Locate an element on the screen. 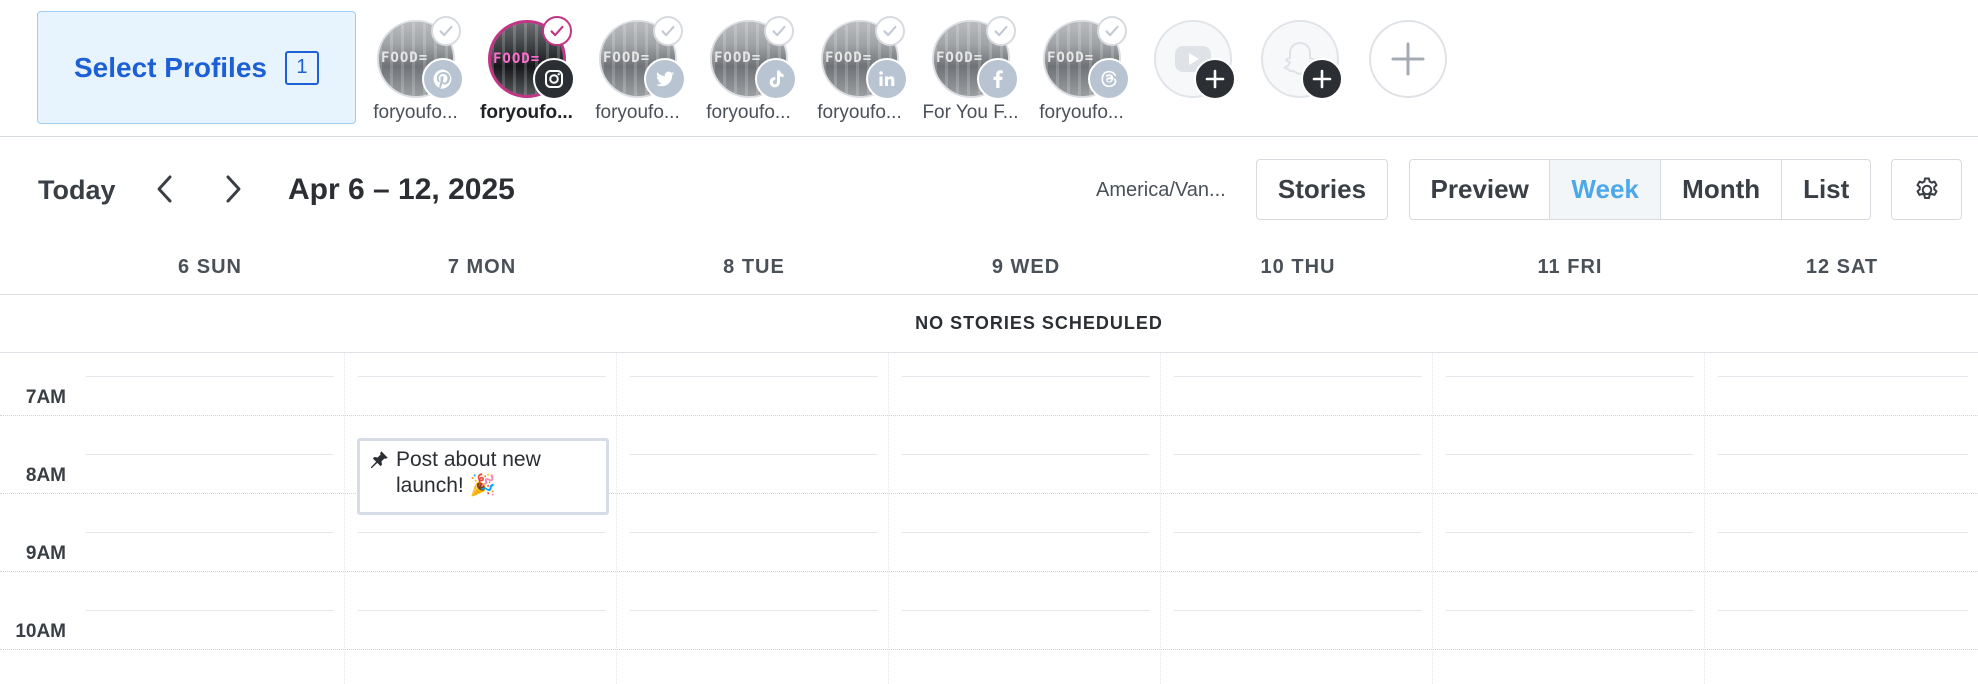 The width and height of the screenshot is (1978, 684). stories-row: NO STORIES SCHEDULED is located at coordinates (989, 324).